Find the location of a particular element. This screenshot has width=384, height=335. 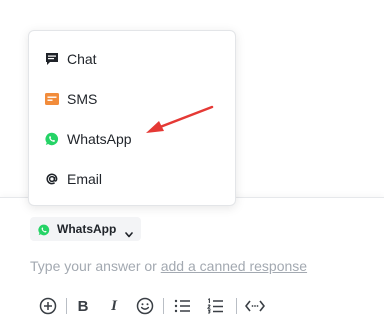

canned-response-link: add a canned response is located at coordinates (234, 266).